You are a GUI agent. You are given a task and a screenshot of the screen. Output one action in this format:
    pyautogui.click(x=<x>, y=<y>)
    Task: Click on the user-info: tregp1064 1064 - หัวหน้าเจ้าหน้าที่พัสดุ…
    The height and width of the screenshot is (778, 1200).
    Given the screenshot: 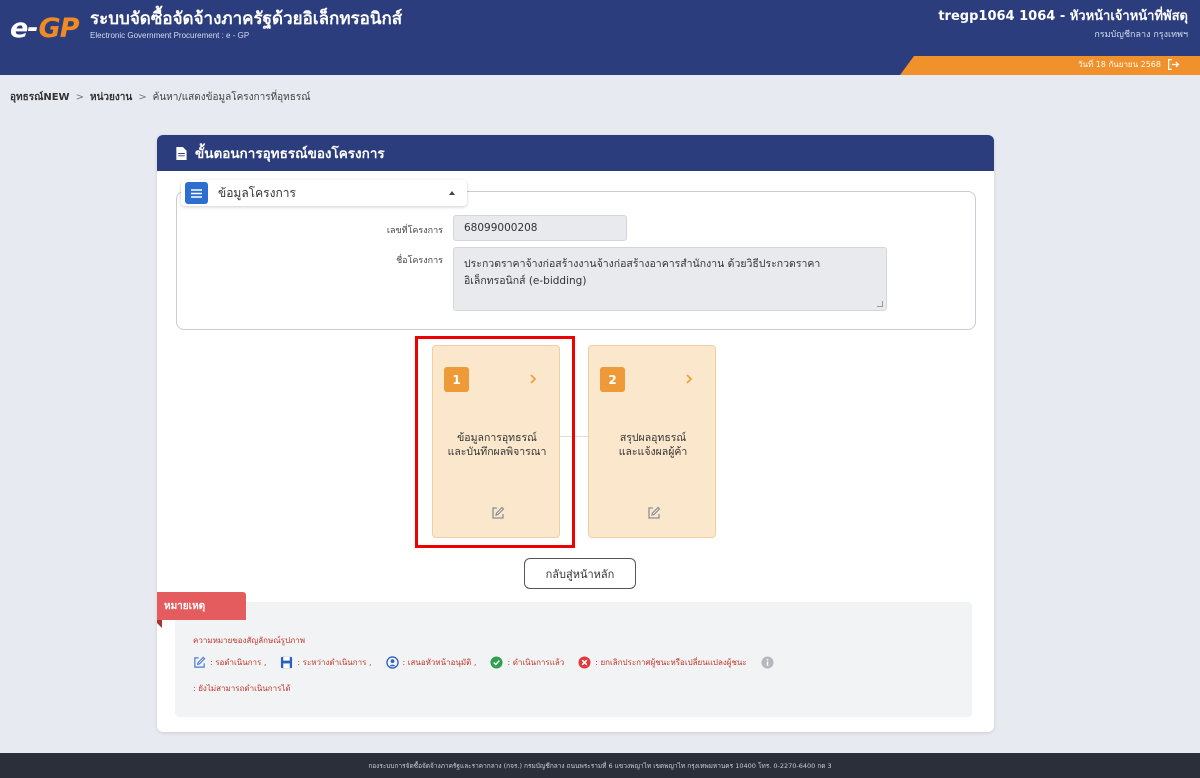 What is the action you would take?
    pyautogui.click(x=1063, y=24)
    